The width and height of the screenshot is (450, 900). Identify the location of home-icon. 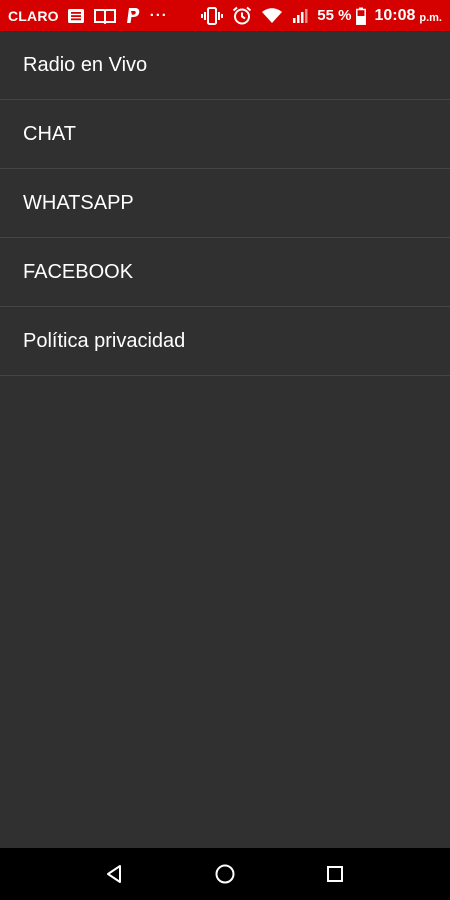
(225, 874).